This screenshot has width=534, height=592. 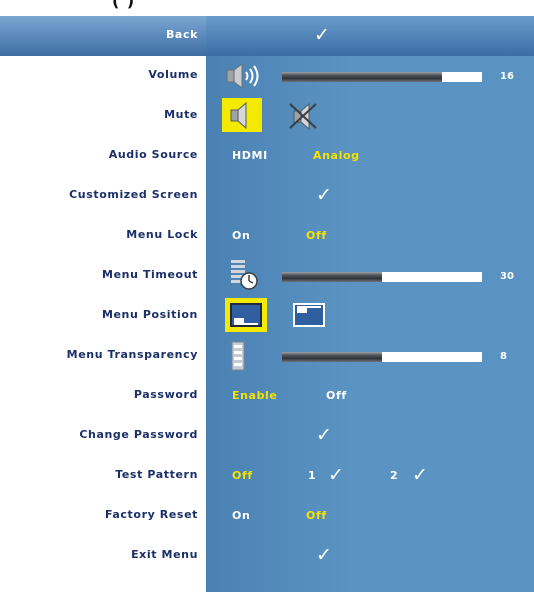 What do you see at coordinates (332, 357) in the screenshot?
I see `menu-transparency-slider-fill` at bounding box center [332, 357].